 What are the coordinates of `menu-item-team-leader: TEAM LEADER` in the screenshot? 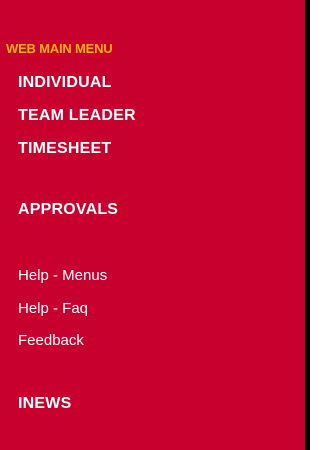 It's located at (77, 116).